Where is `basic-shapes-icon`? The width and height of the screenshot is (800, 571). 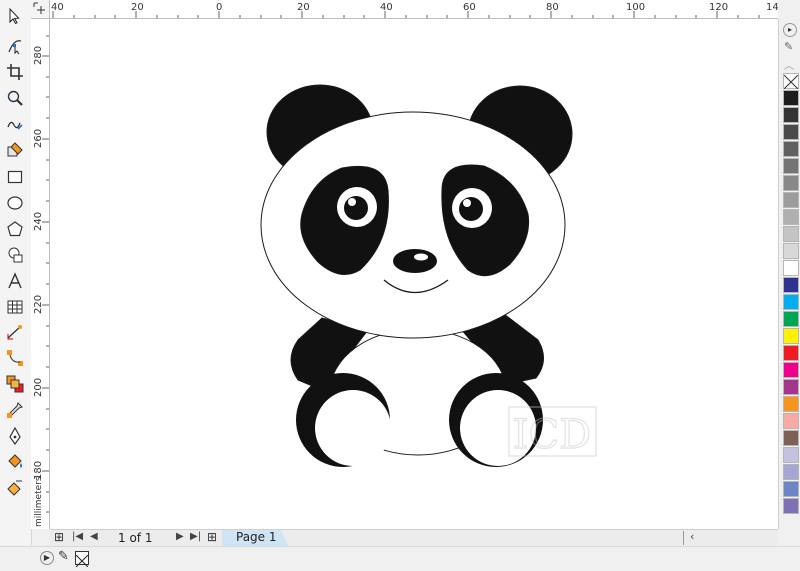 basic-shapes-icon is located at coordinates (15, 255).